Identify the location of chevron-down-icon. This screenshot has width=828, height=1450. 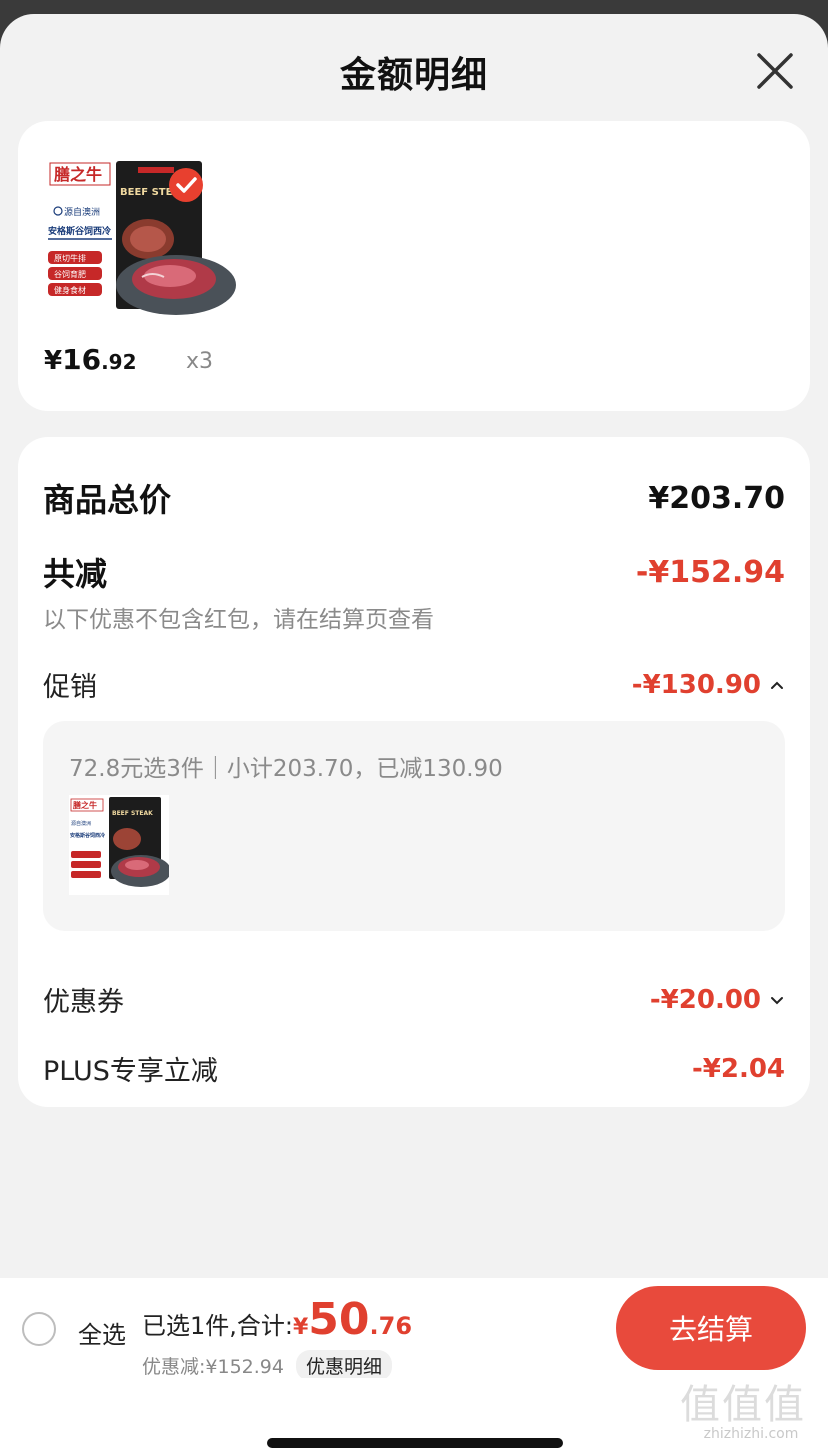
(777, 1000).